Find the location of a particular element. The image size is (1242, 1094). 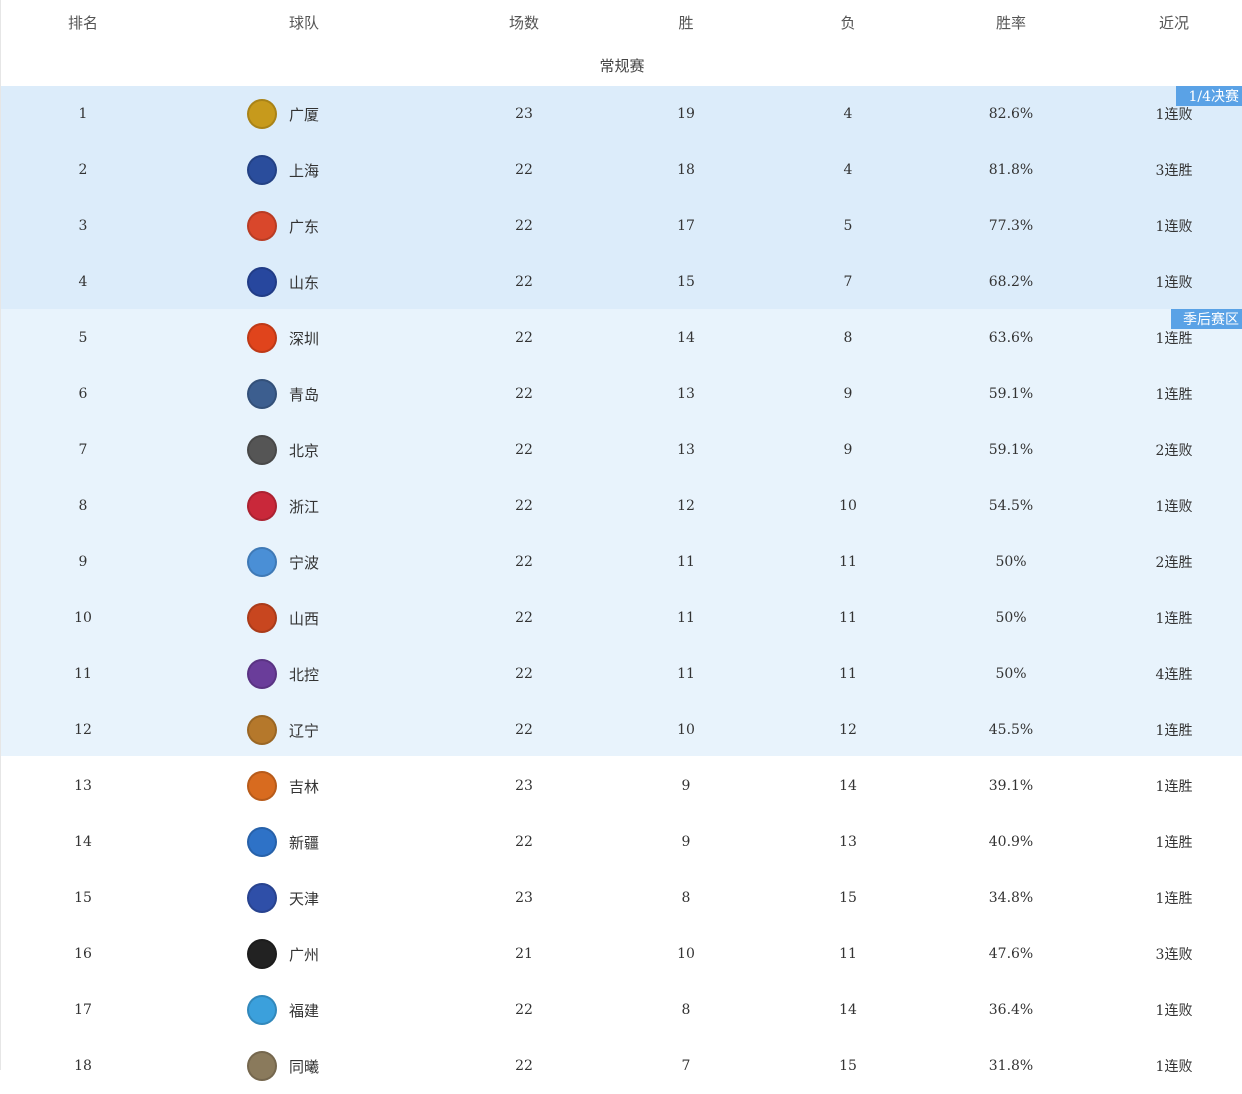

table-row: 3 广东 22 17 5 77.3% 1连败 is located at coordinates (621, 226).